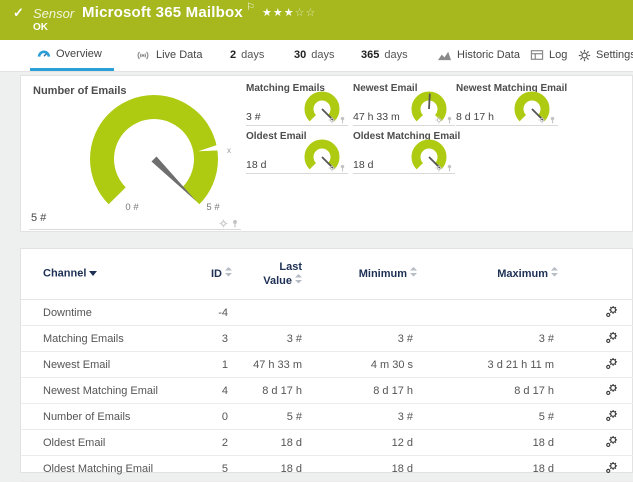  I want to click on gauge-current-value: 3 #, so click(253, 117).